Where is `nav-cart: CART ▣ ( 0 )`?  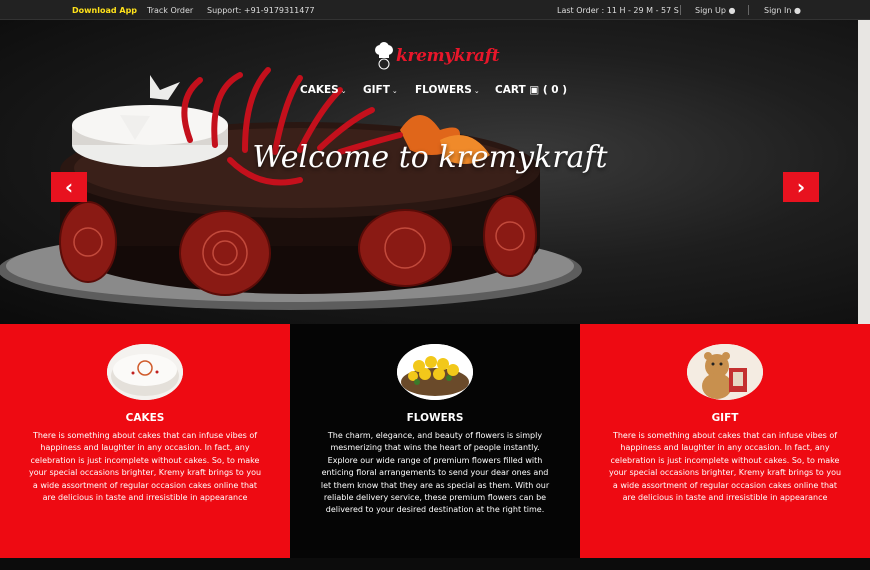 nav-cart: CART ▣ ( 0 ) is located at coordinates (531, 90).